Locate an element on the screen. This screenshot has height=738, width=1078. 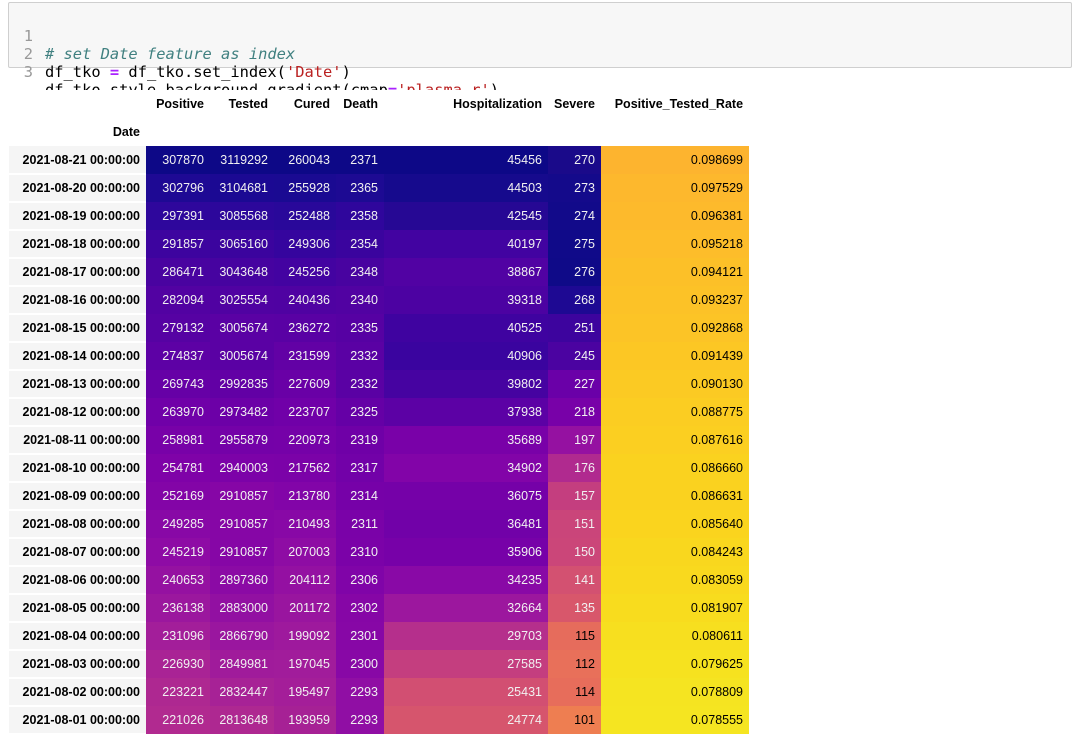
cell-severe: 251 is located at coordinates (575, 328).